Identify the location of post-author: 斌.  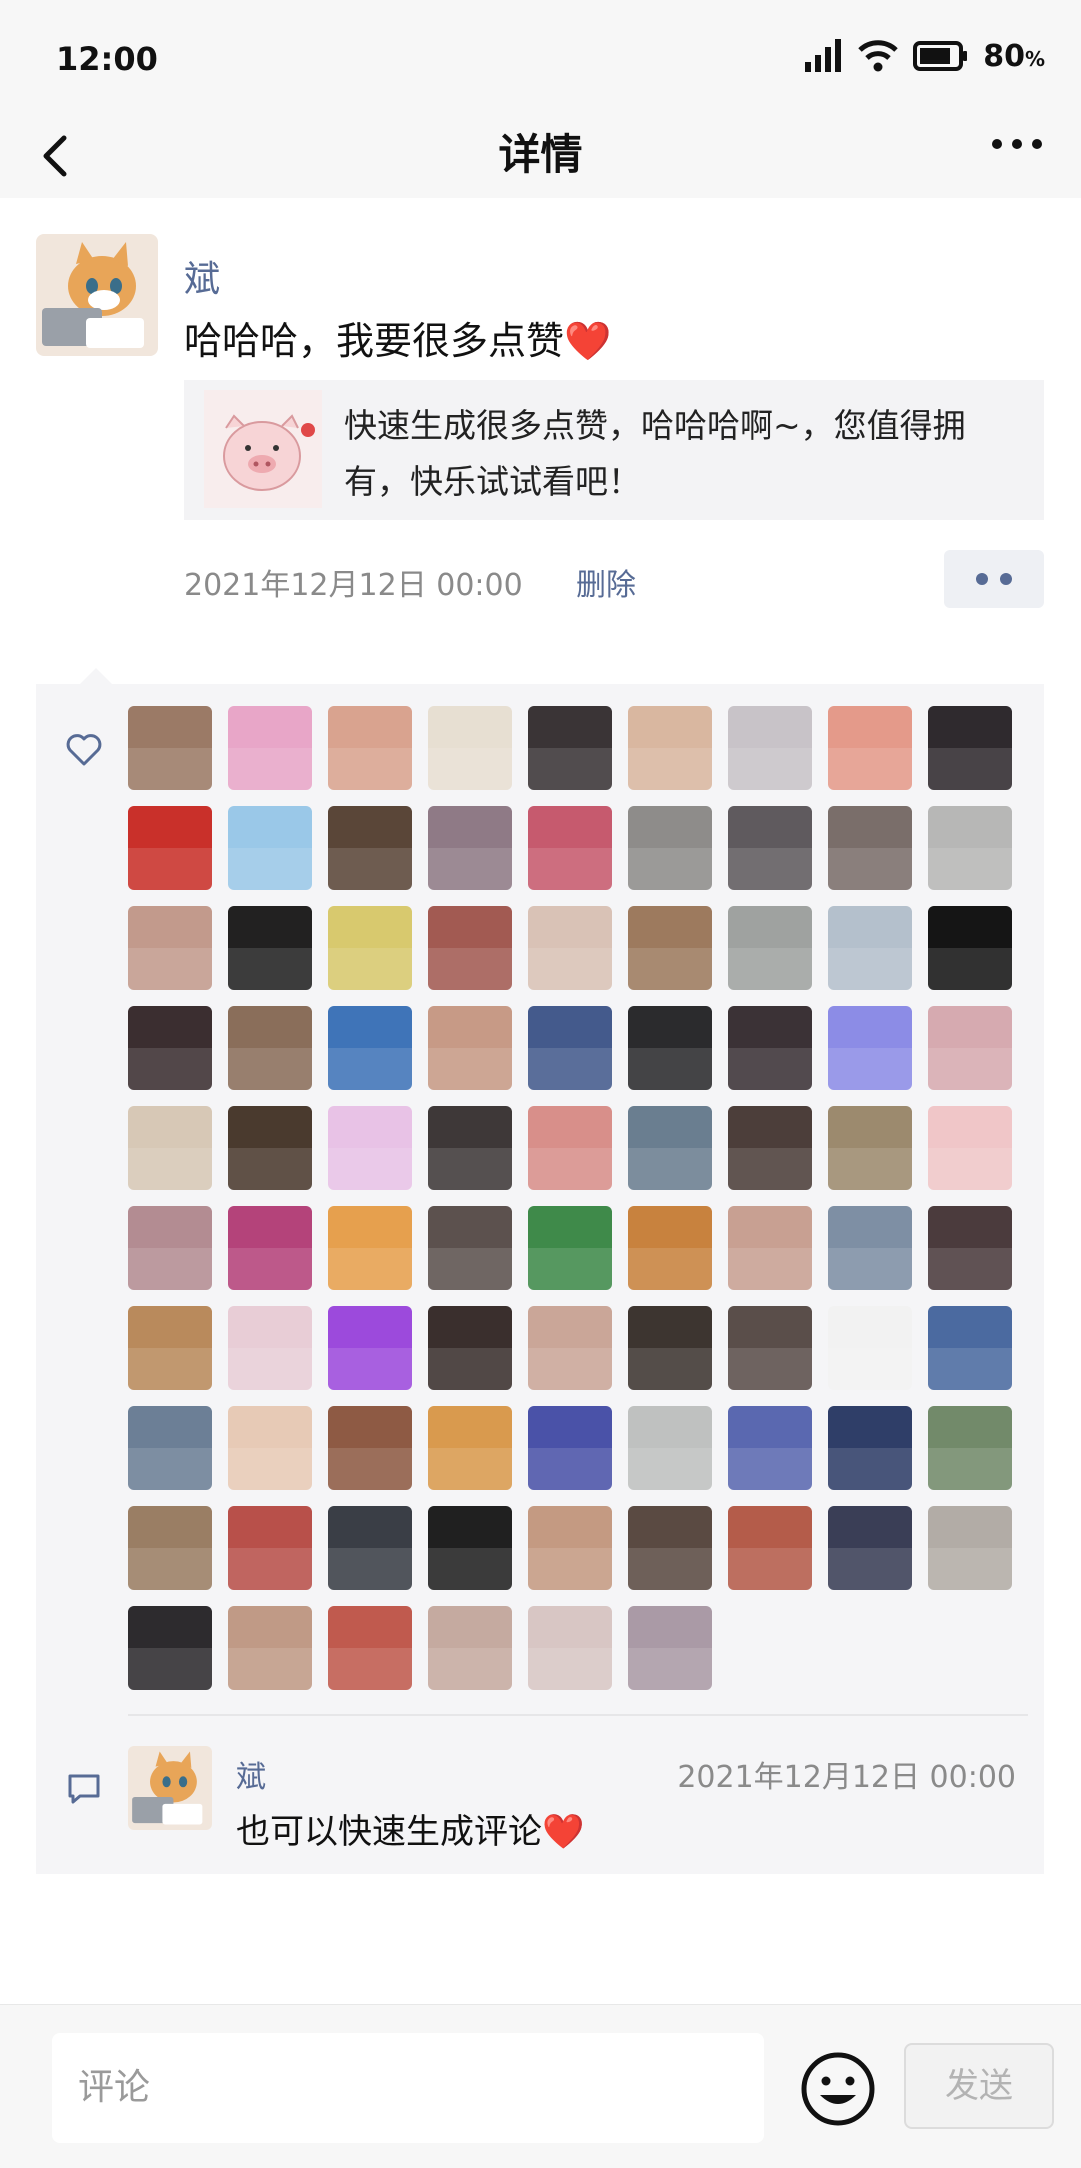
(202, 276).